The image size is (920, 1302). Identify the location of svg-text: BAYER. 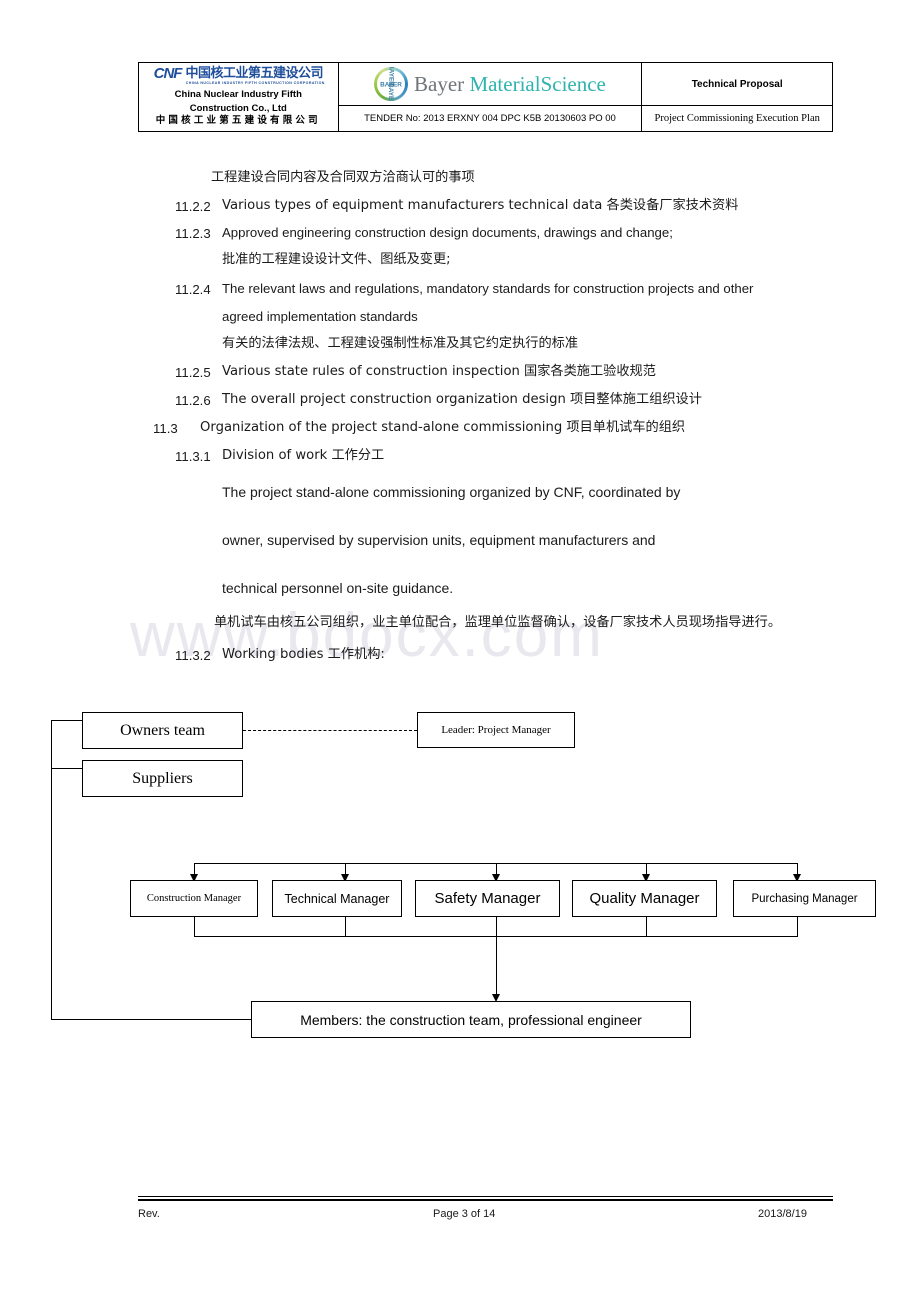
(390, 92).